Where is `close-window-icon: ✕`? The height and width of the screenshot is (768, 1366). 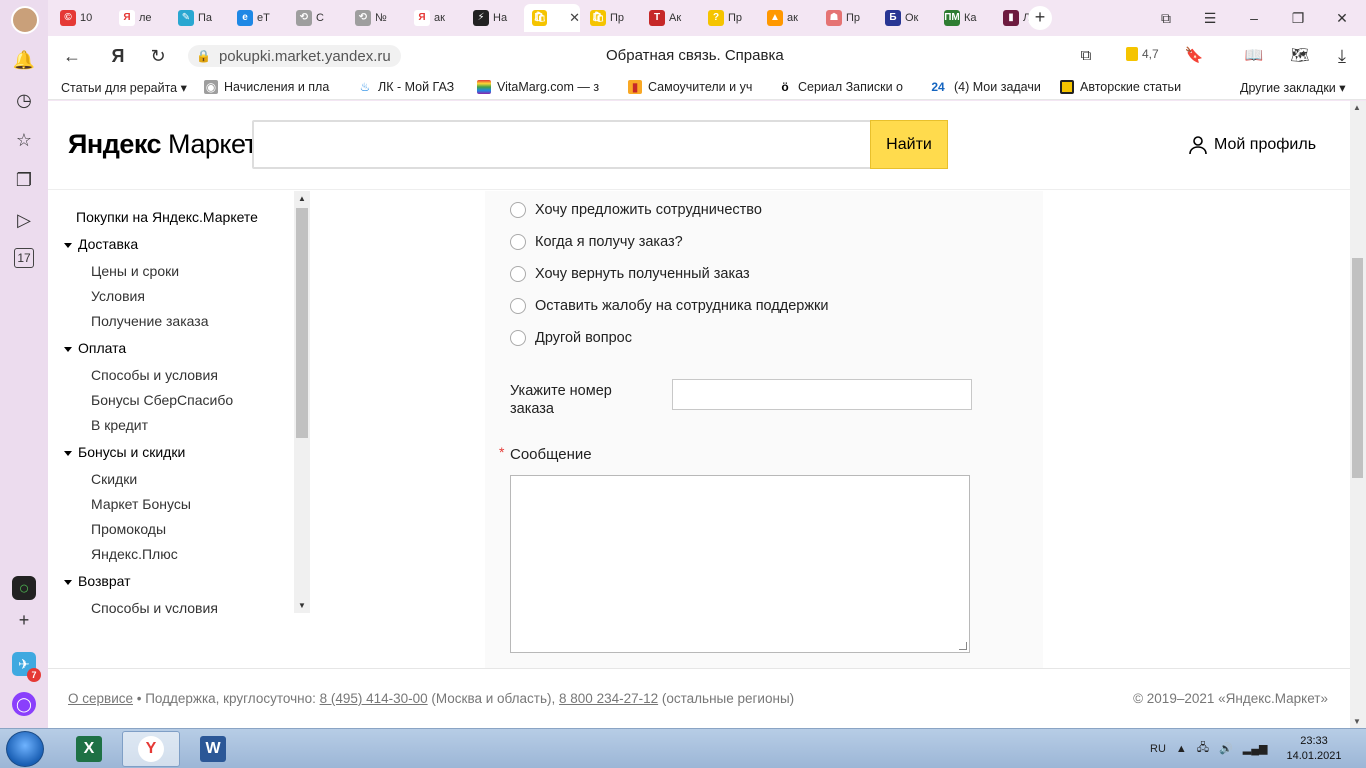
close-window-icon: ✕ is located at coordinates (1342, 18).